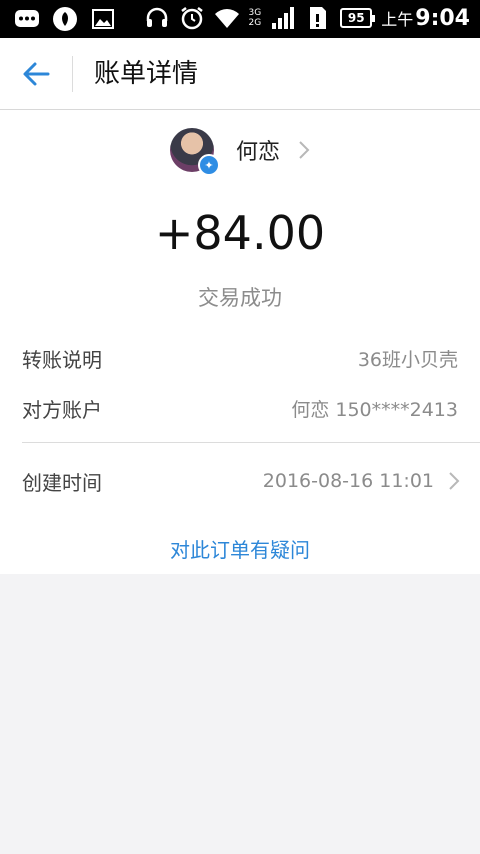  Describe the element at coordinates (62, 359) in the screenshot. I see `detail-label-note: 转账说明` at that location.